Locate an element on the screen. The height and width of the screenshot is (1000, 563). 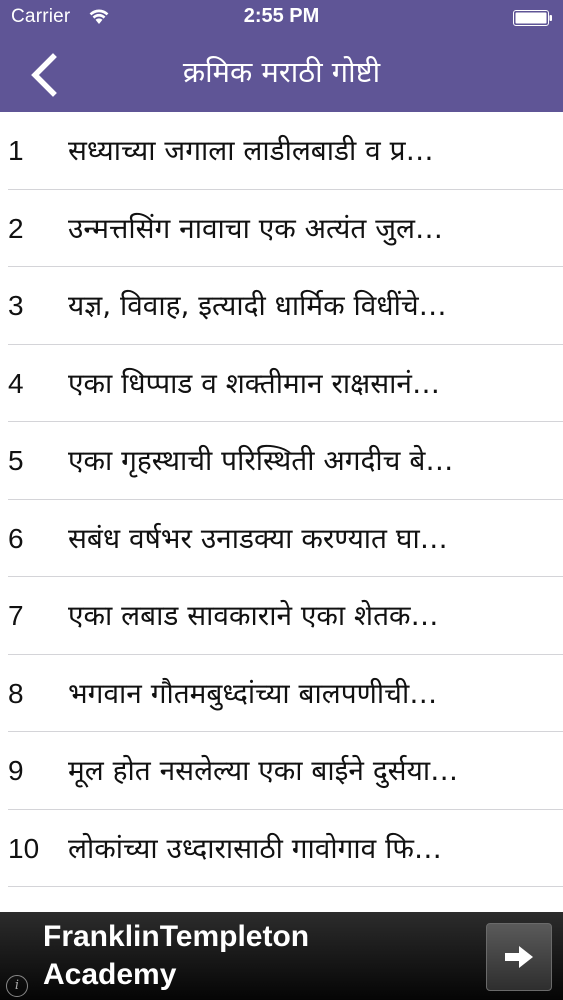
header: Carrier 2:55 PM क्रमिक मराठी गोष्टी is located at coordinates (281, 56).